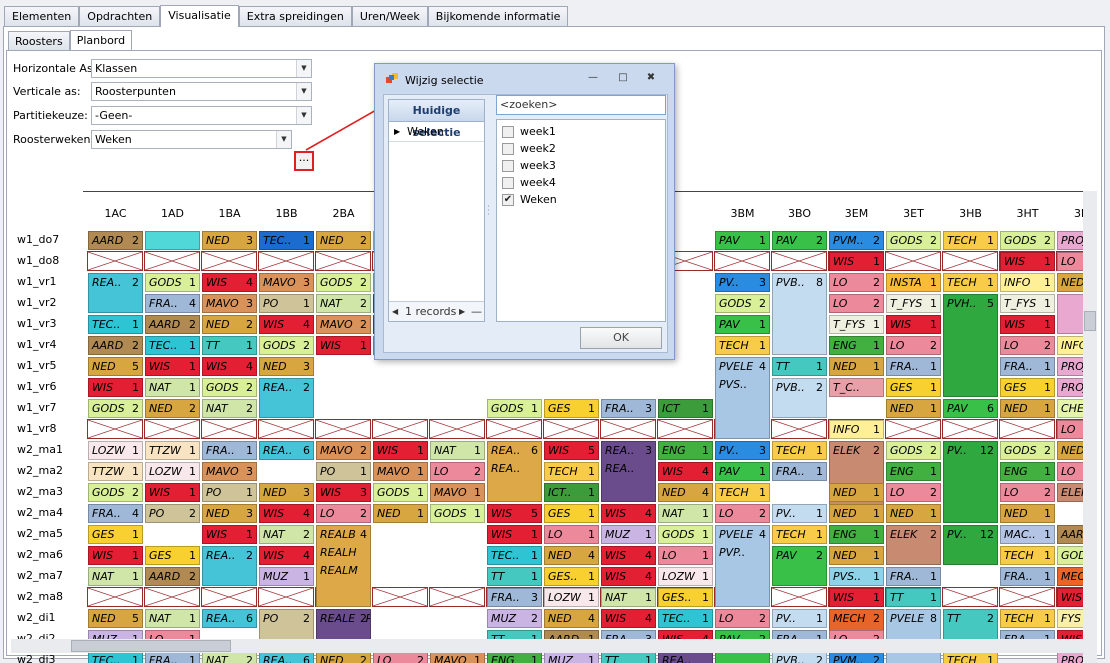 The width and height of the screenshot is (1110, 663). What do you see at coordinates (628, 534) in the screenshot?
I see `schedule-block: MUZ 1` at bounding box center [628, 534].